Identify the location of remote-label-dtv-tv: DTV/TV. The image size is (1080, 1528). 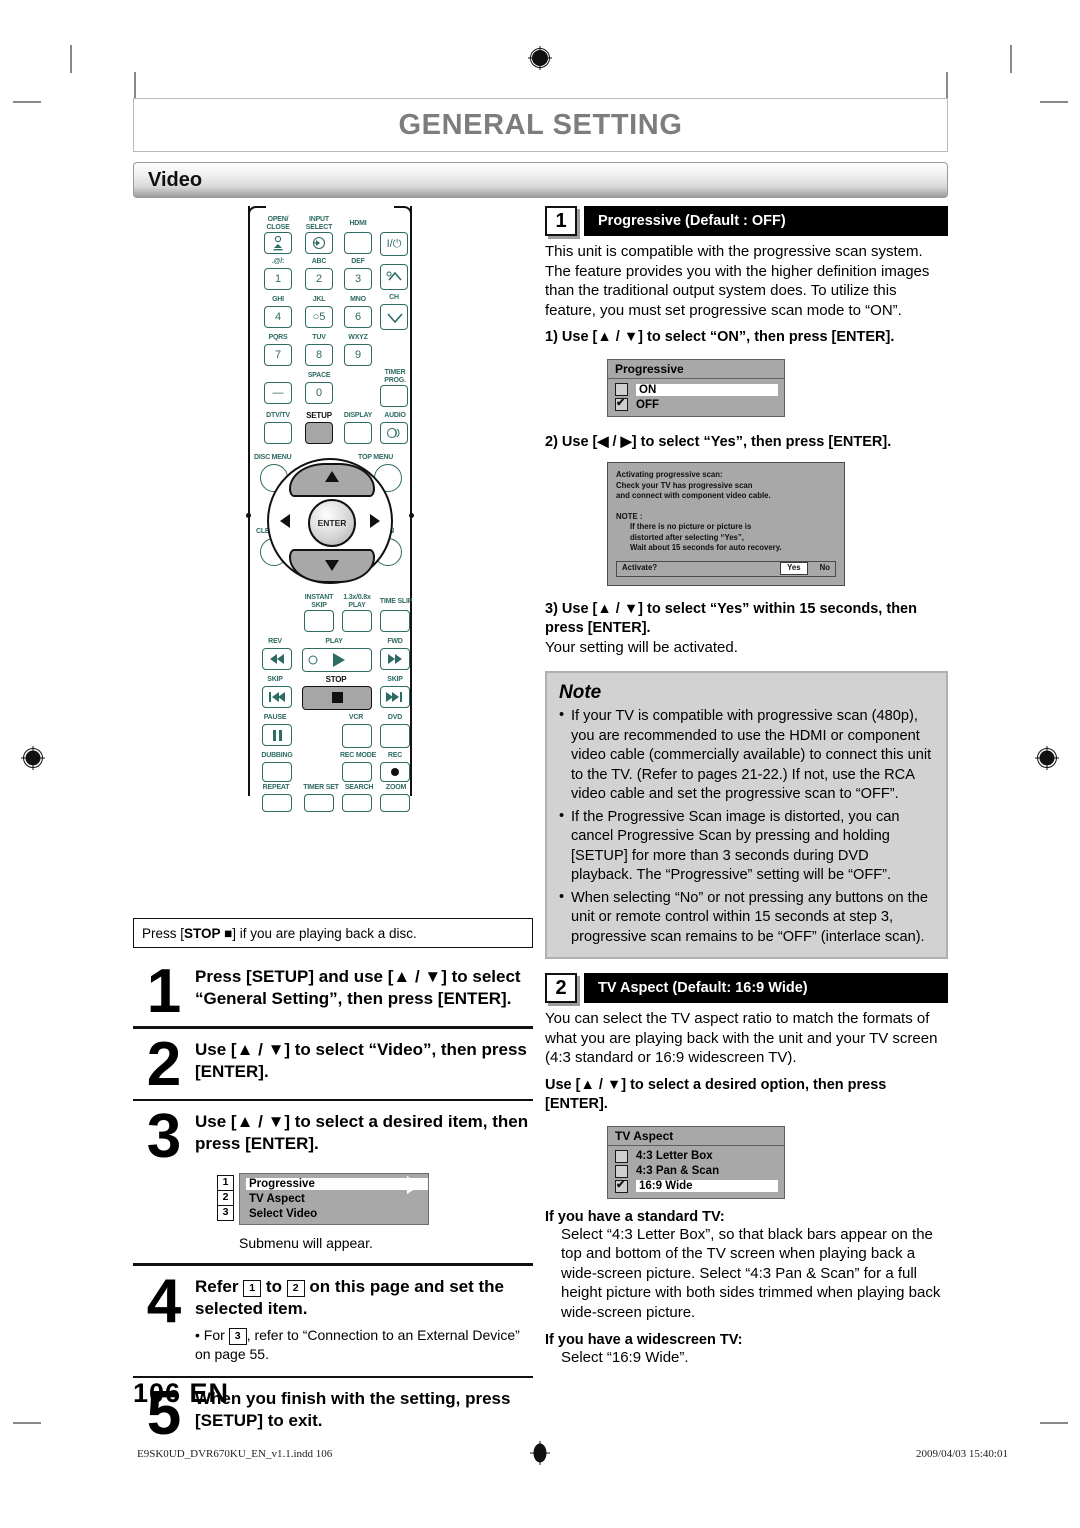
(278, 415).